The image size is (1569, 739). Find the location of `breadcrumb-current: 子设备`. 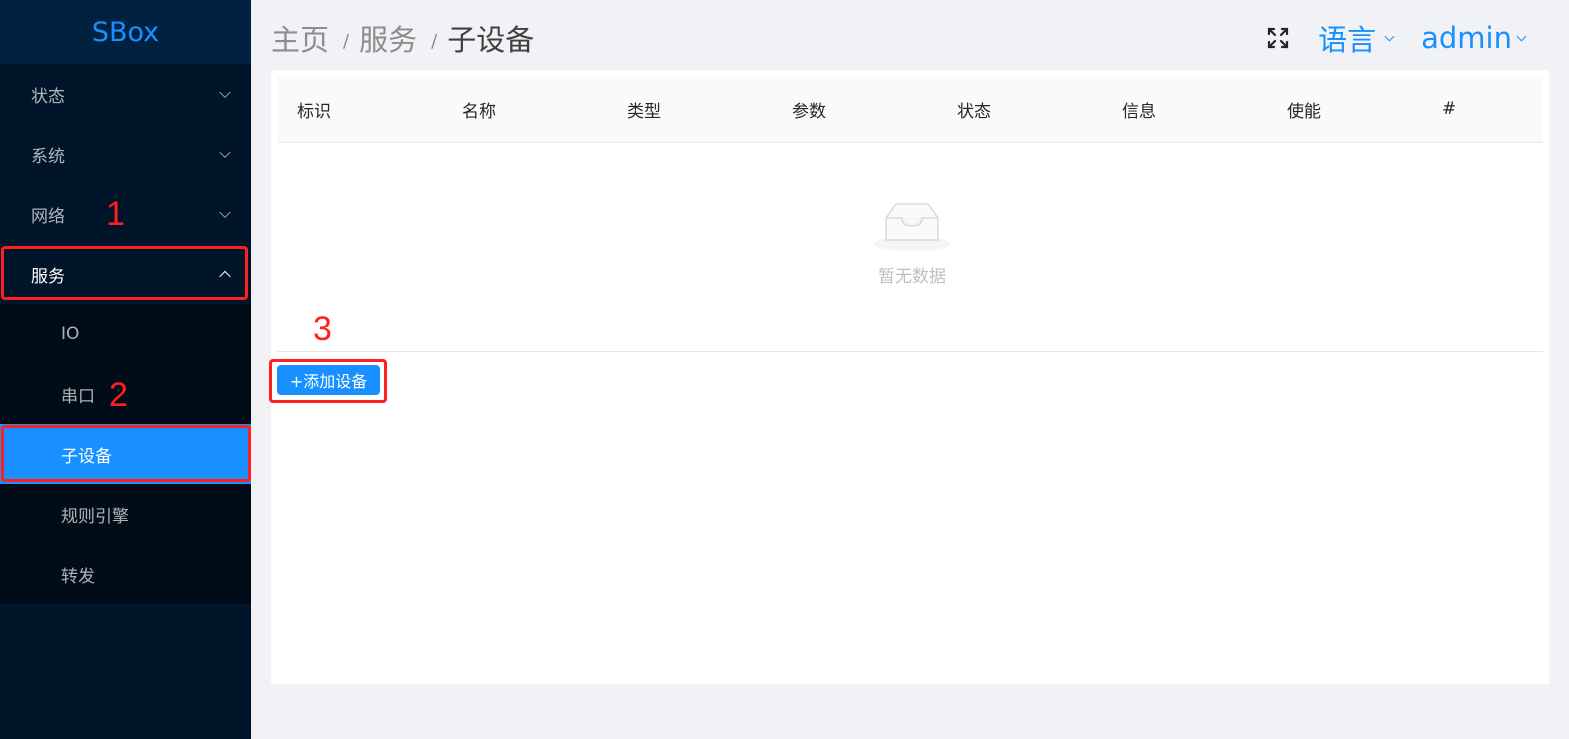

breadcrumb-current: 子设备 is located at coordinates (491, 40).